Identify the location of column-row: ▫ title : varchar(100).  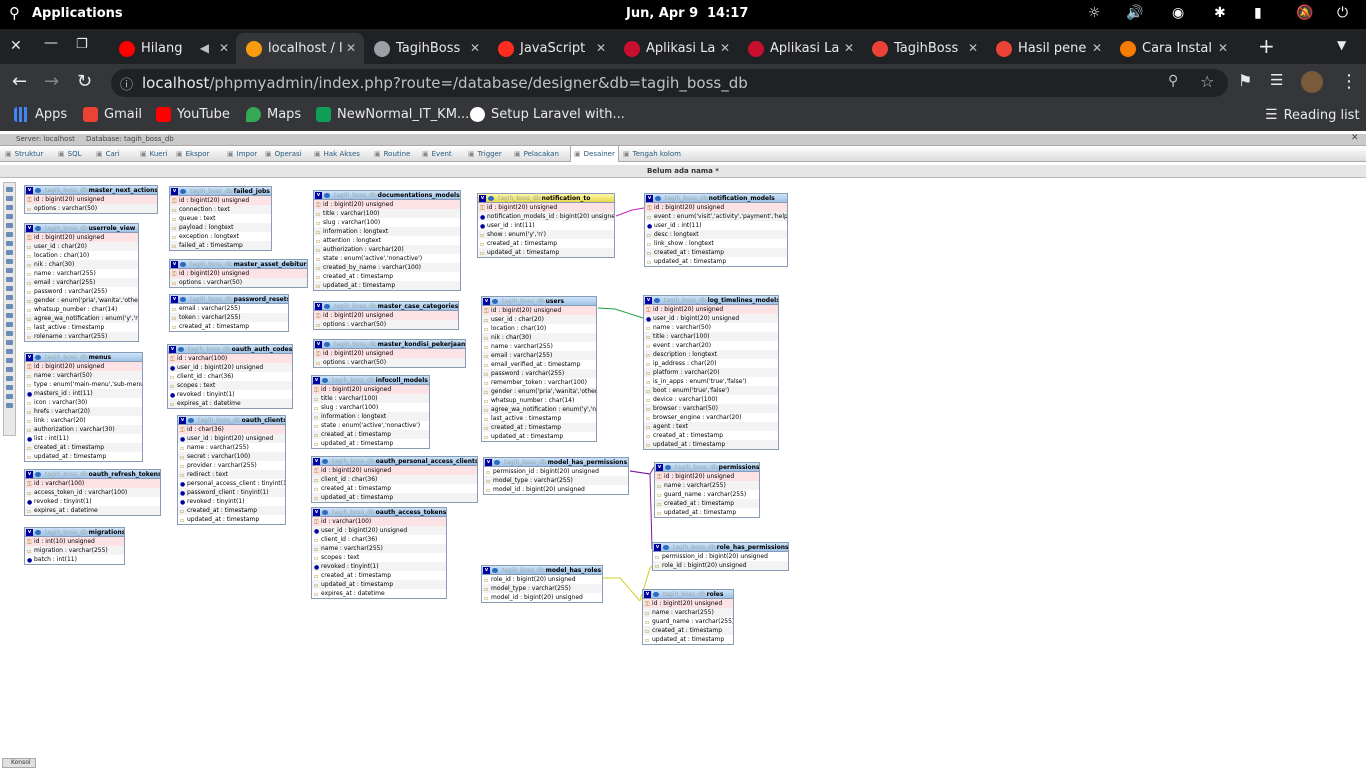
(370, 398).